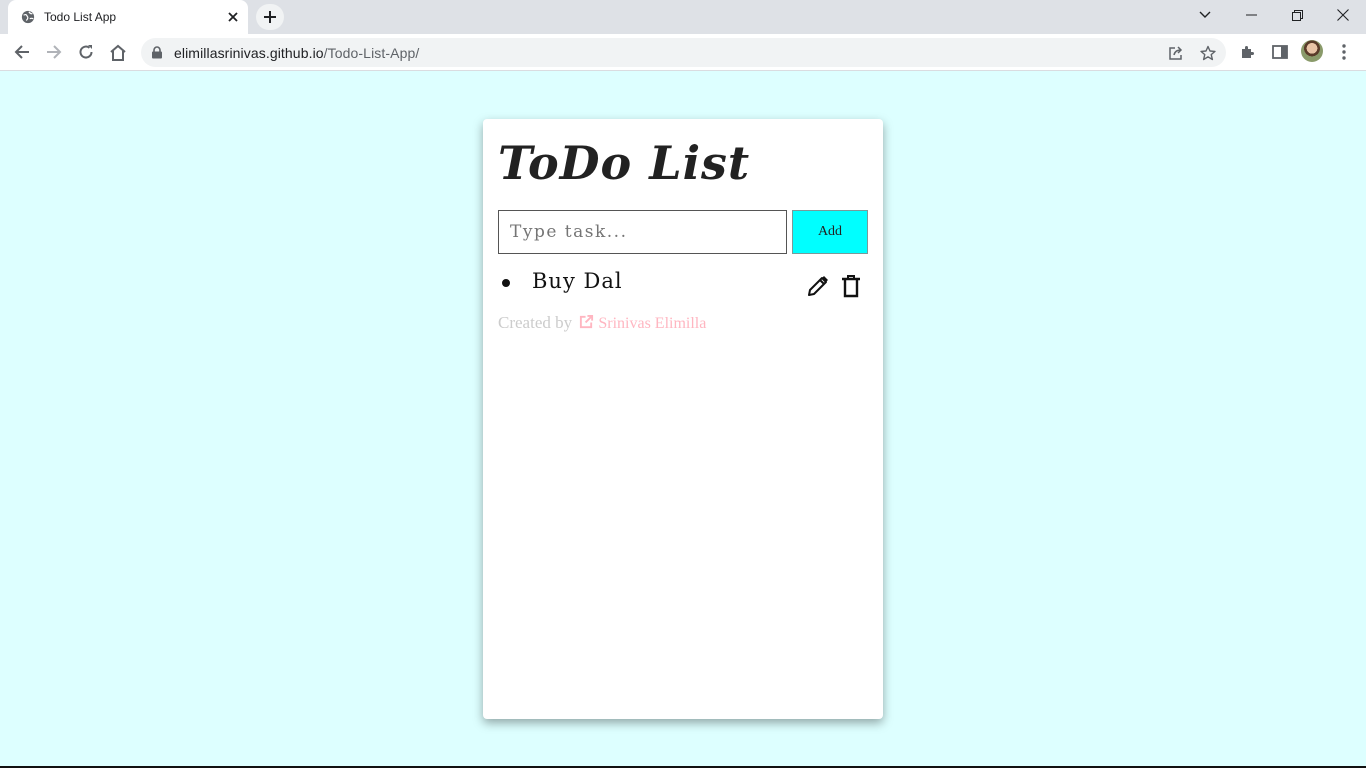 The image size is (1366, 768). I want to click on credits-prefix: Created by, so click(535, 322).